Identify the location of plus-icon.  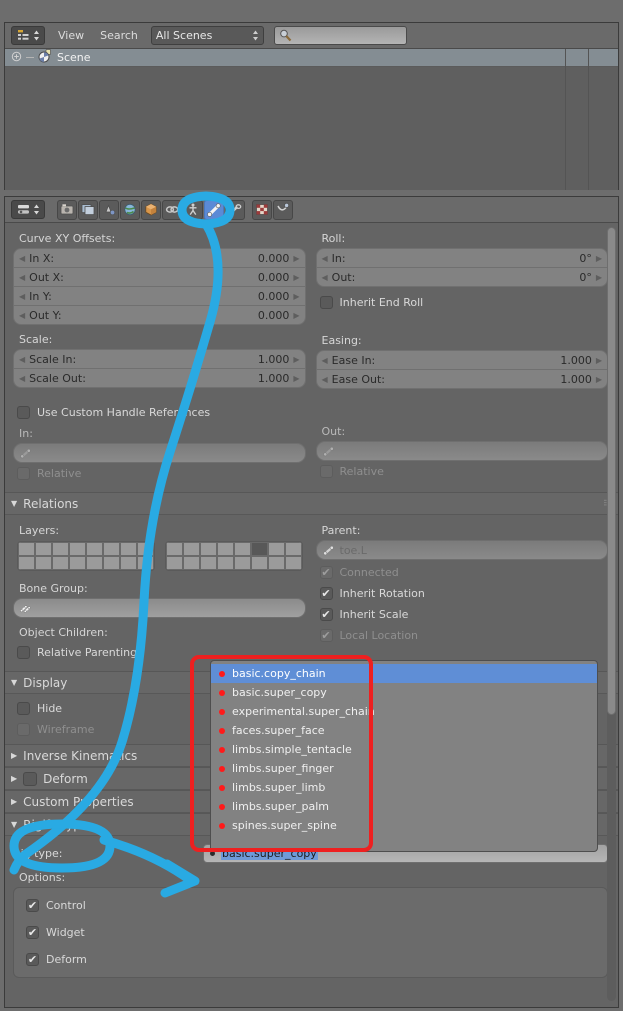
(16, 58).